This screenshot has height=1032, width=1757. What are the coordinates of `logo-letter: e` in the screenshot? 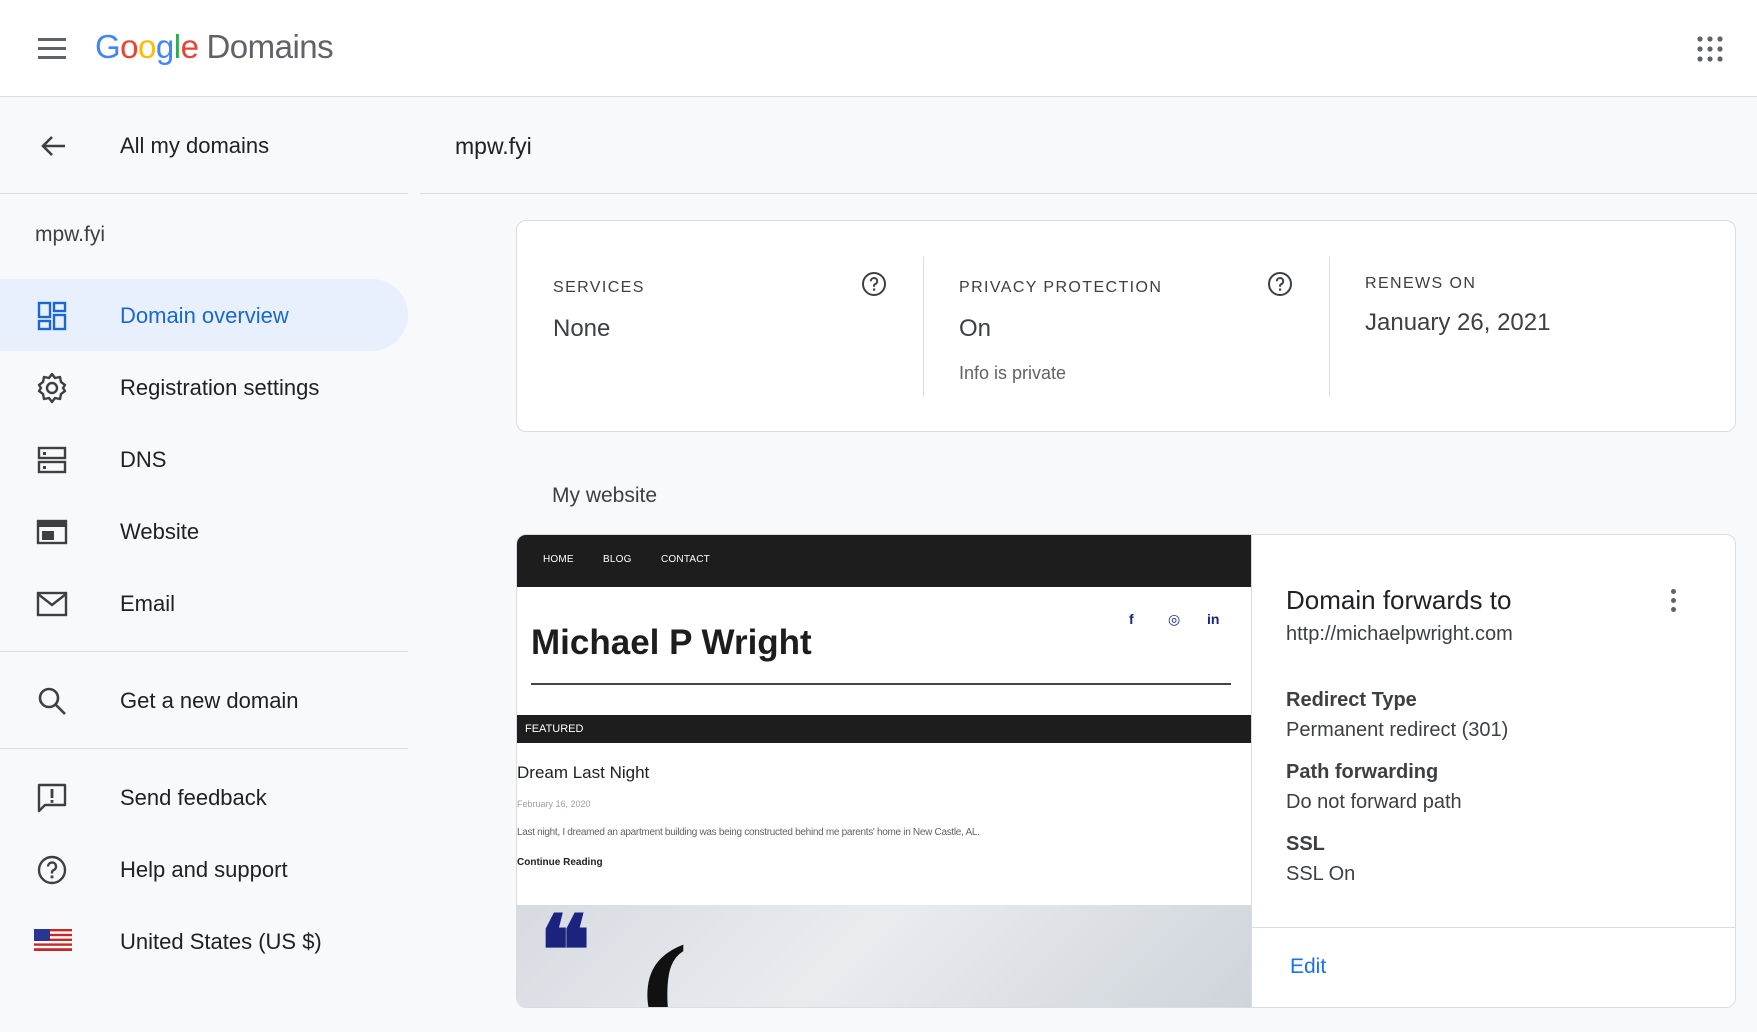 It's located at (189, 46).